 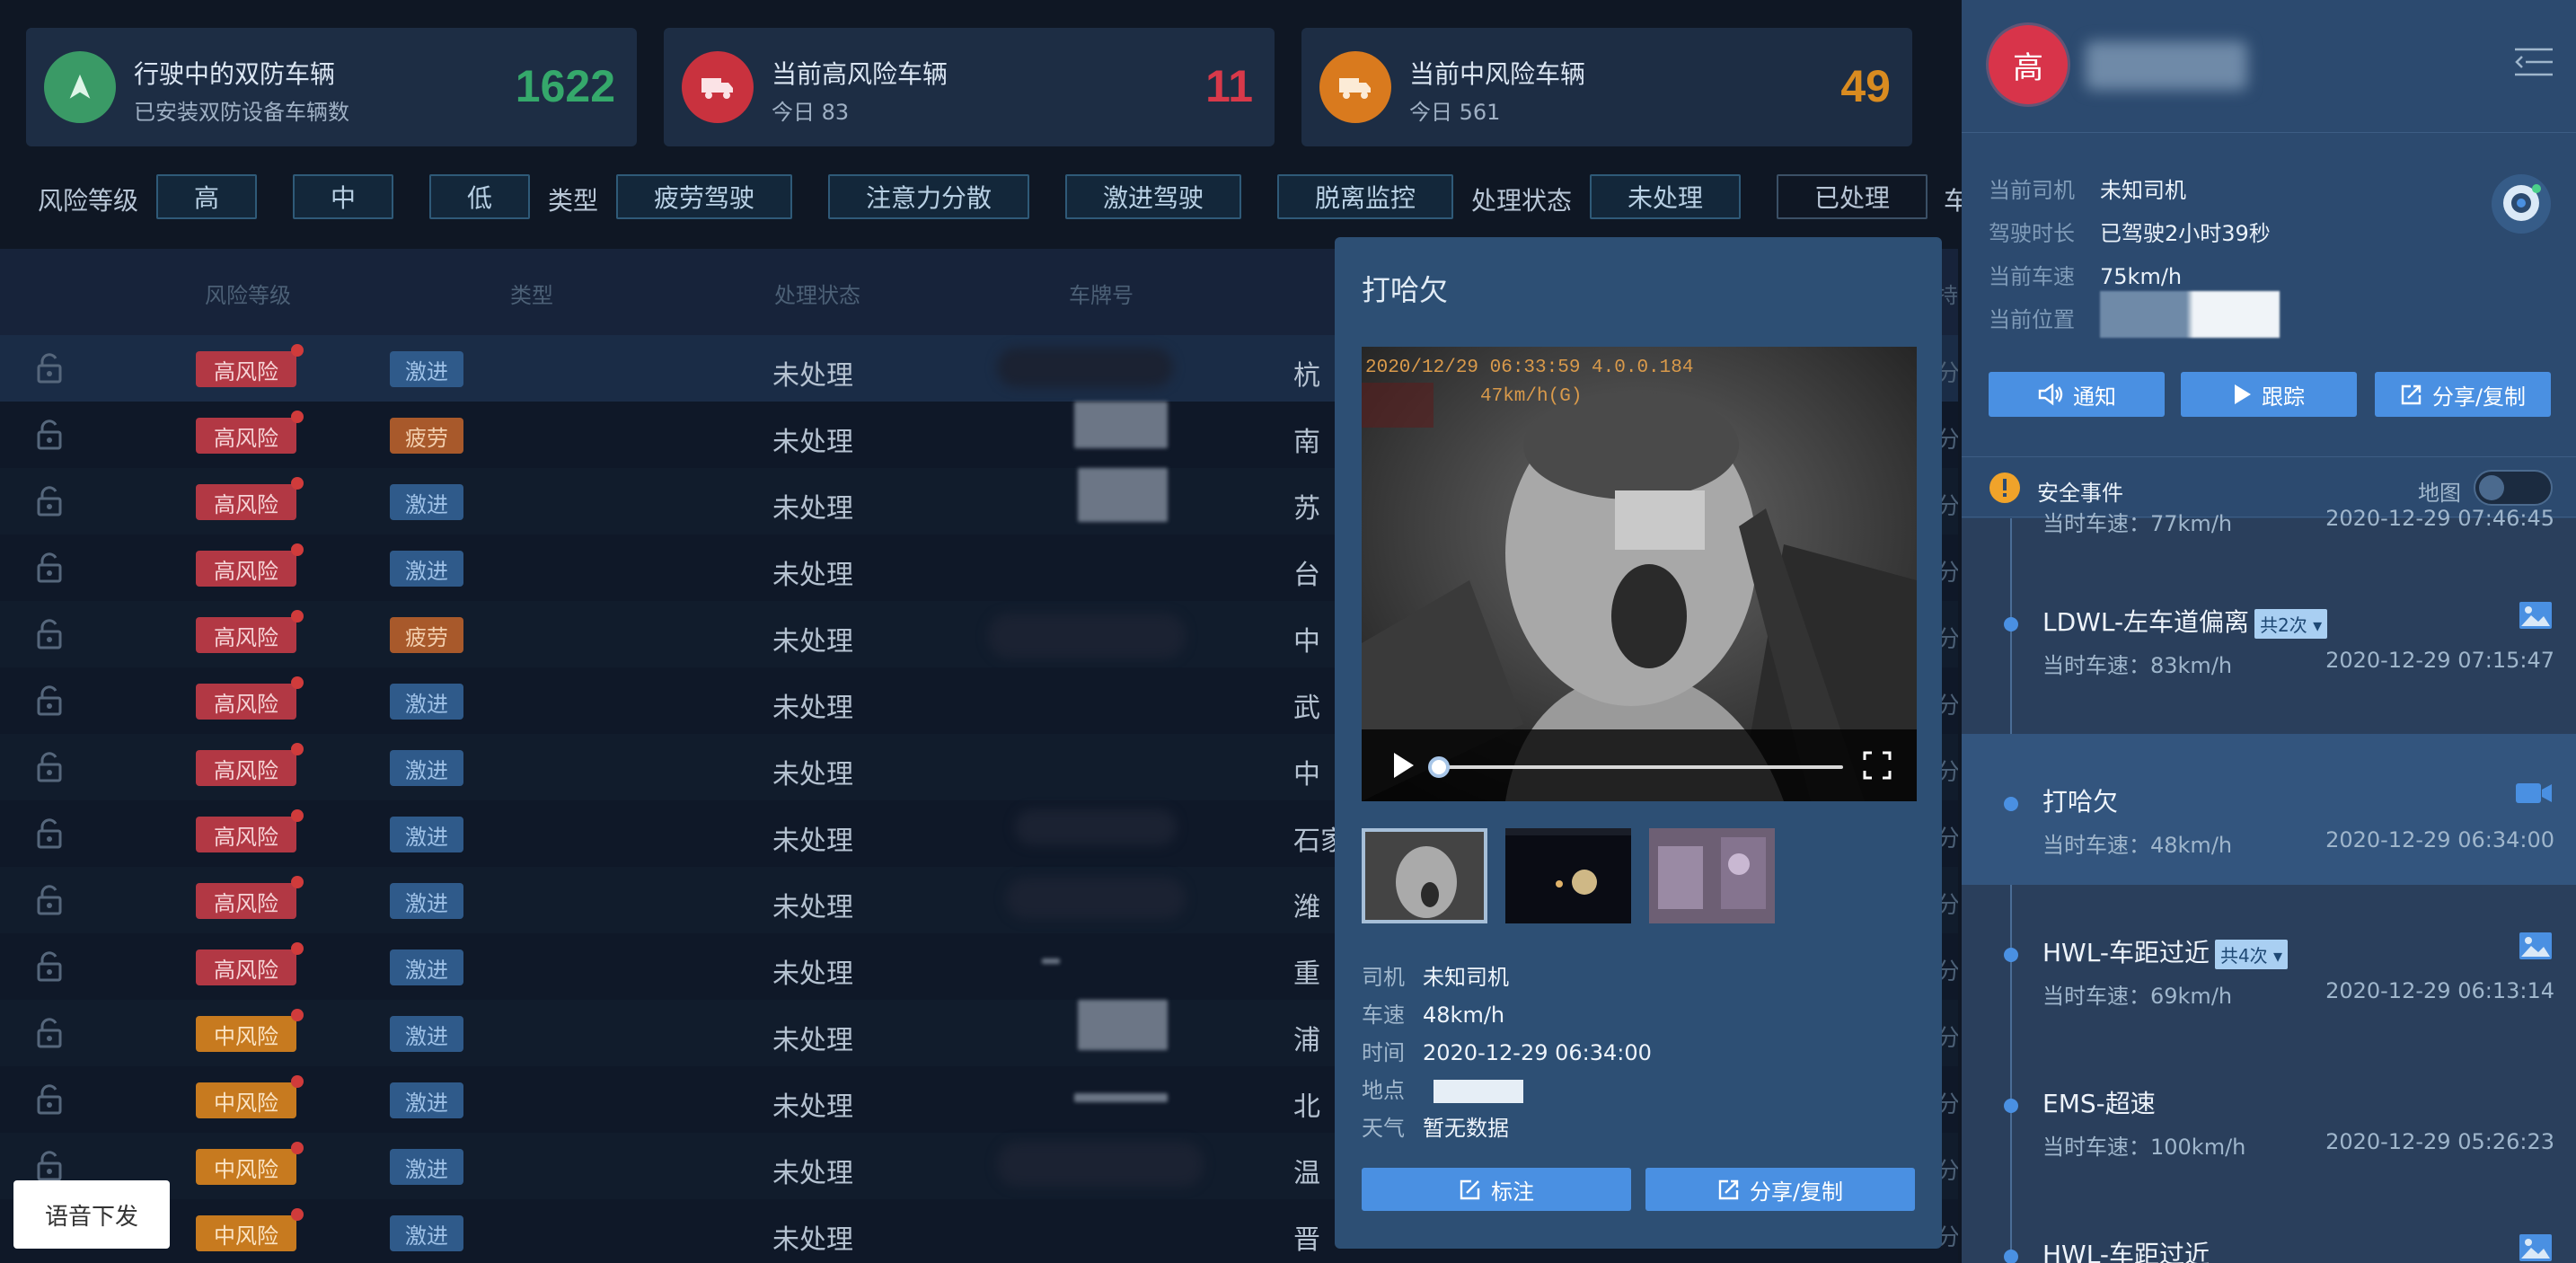 What do you see at coordinates (860, 74) in the screenshot?
I see `stat-title: 当前高风险车辆` at bounding box center [860, 74].